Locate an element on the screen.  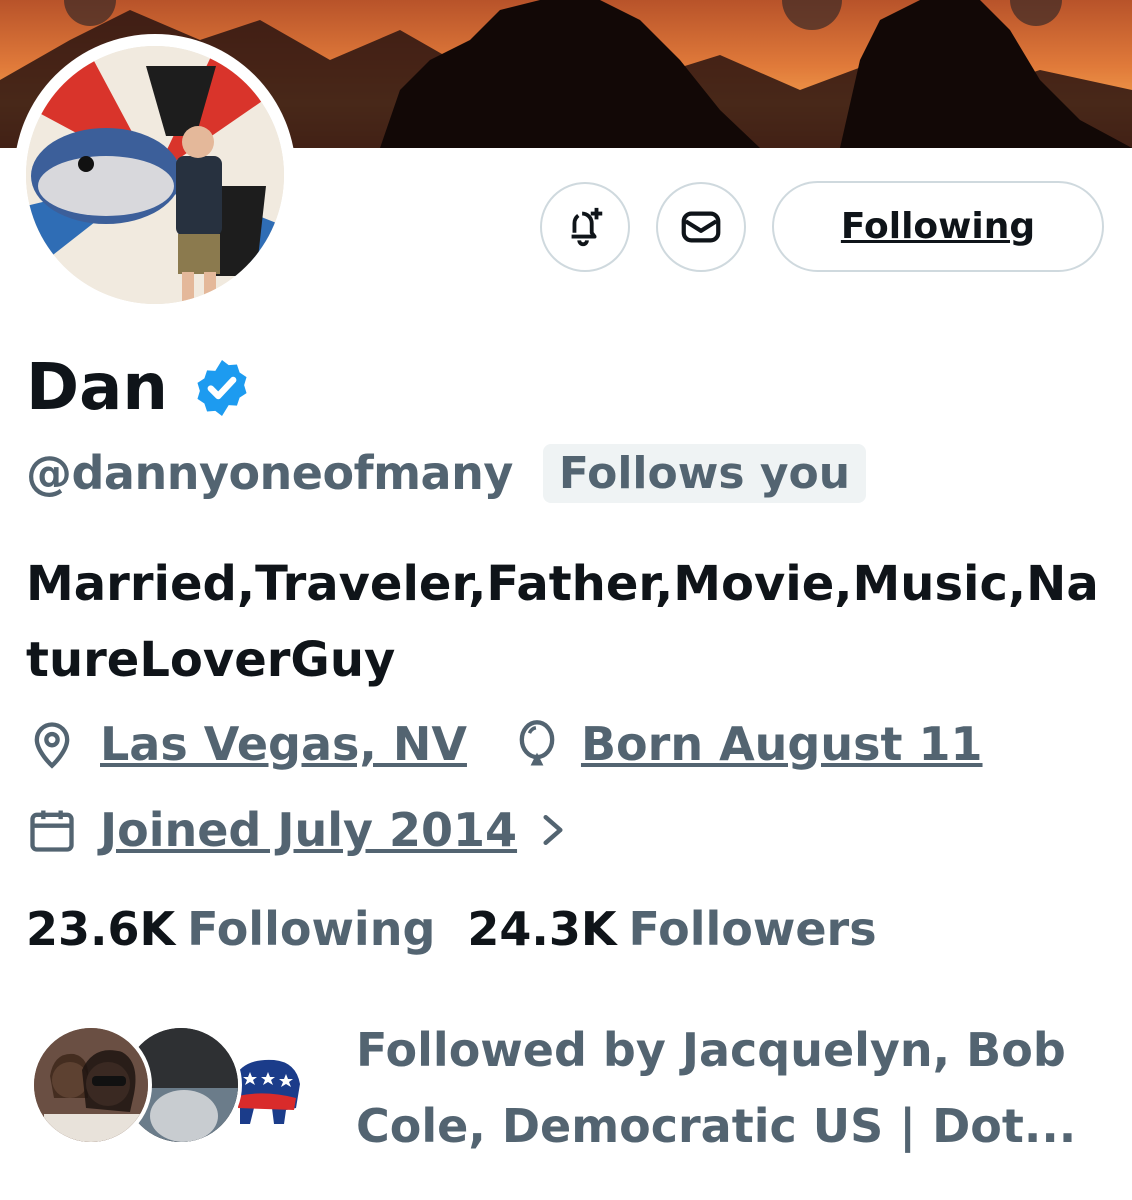
envelope-icon is located at coordinates (701, 227).